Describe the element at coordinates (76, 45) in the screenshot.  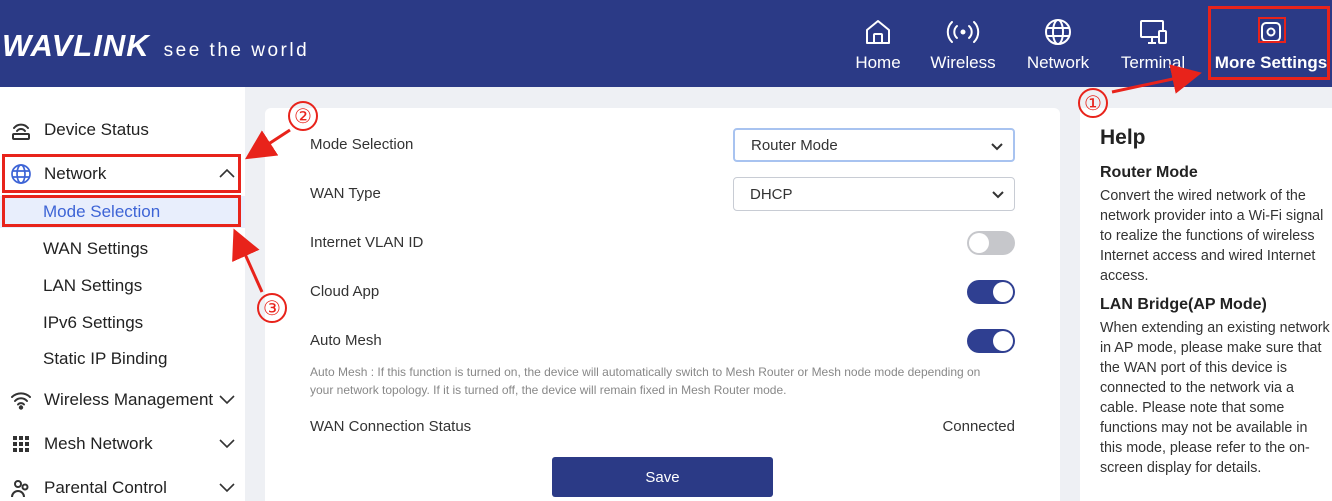
I see `brand-name: WAVLINK` at that location.